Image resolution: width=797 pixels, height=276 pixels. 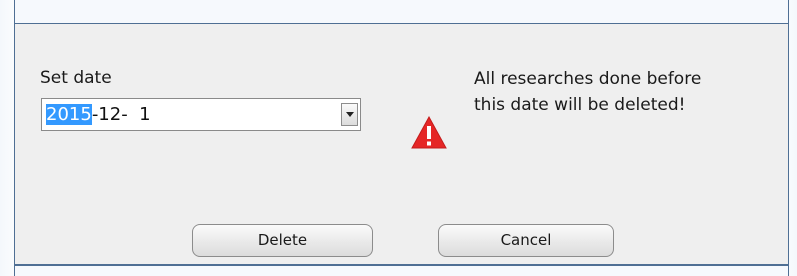 What do you see at coordinates (526, 240) in the screenshot?
I see `cancel-button: Cancel` at bounding box center [526, 240].